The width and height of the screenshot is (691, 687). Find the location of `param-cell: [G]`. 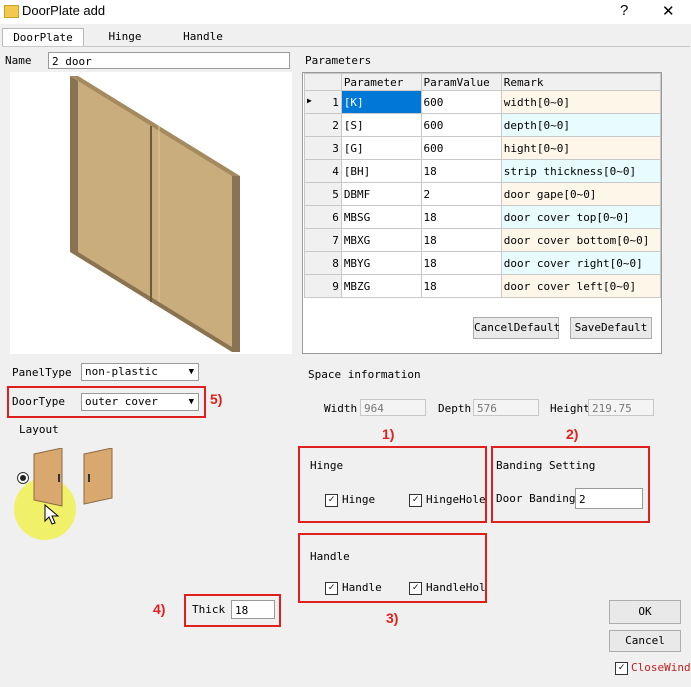

param-cell: [G] is located at coordinates (381, 148).